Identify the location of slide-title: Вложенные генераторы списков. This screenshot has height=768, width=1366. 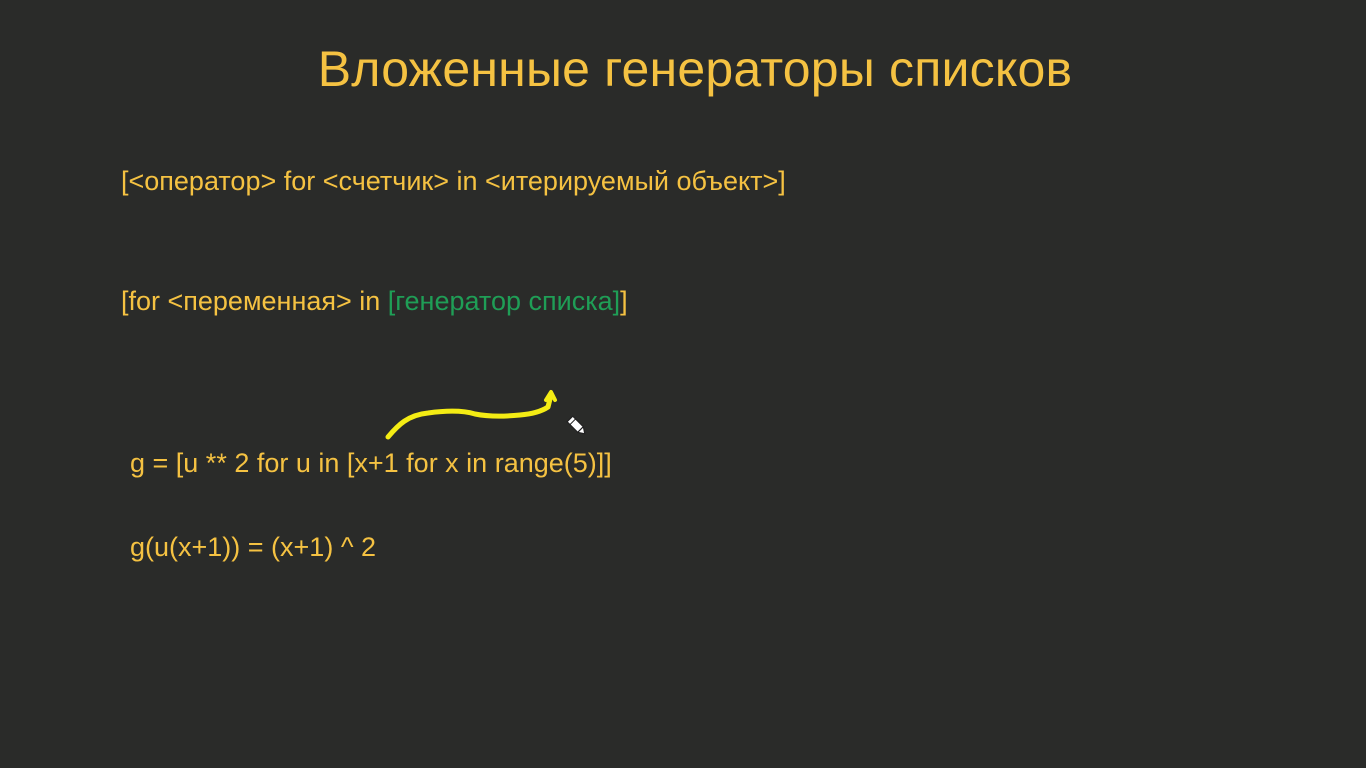
(695, 69).